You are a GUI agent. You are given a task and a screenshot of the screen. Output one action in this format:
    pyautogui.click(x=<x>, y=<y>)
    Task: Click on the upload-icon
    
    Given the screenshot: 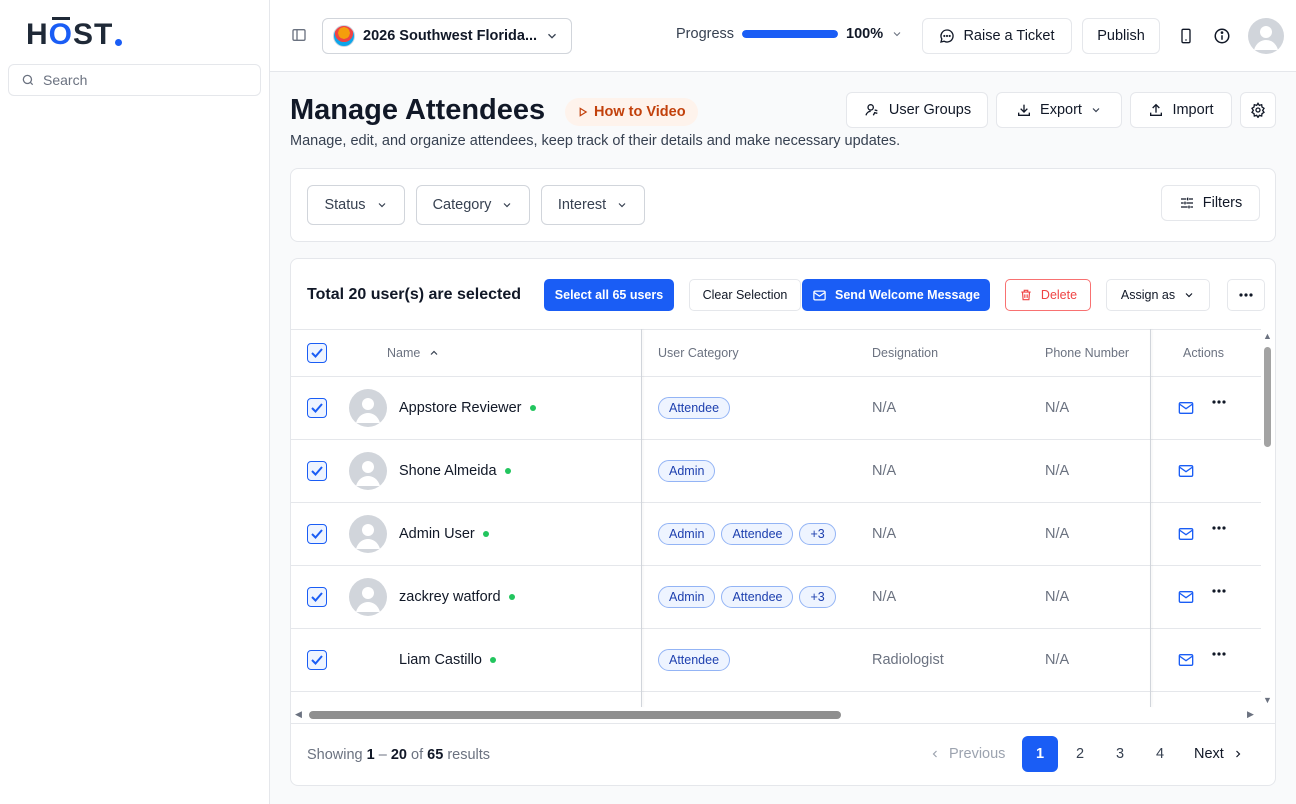 What is the action you would take?
    pyautogui.click(x=1156, y=110)
    